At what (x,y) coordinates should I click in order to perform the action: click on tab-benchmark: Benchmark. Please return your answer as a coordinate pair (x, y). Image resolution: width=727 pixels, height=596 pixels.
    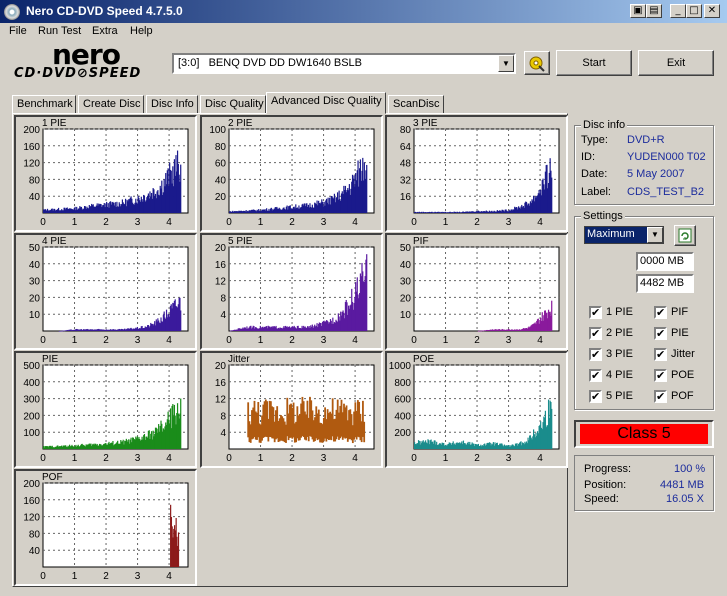
    Looking at the image, I should click on (44, 104).